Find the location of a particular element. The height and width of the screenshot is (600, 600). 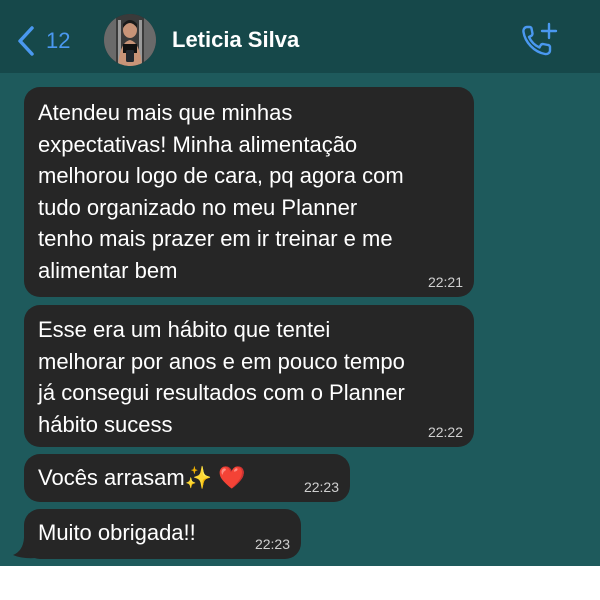

message-bubble-3: Vocês arrasam✨ ❤️ 22:23 is located at coordinates (187, 478).